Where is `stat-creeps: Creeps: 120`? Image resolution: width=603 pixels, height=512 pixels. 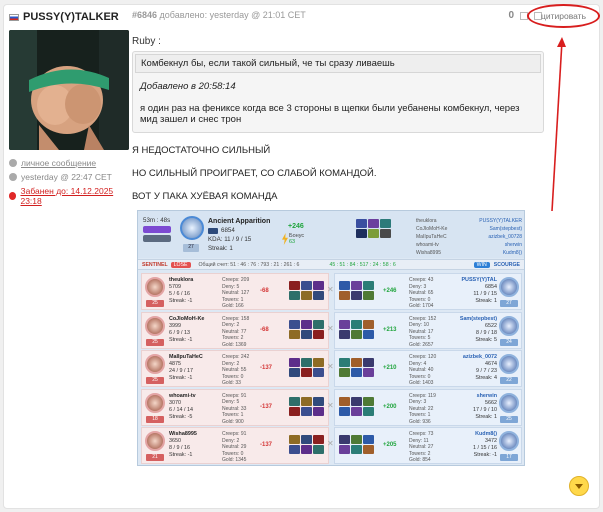 stat-creeps: Creeps: 120 is located at coordinates (423, 357).